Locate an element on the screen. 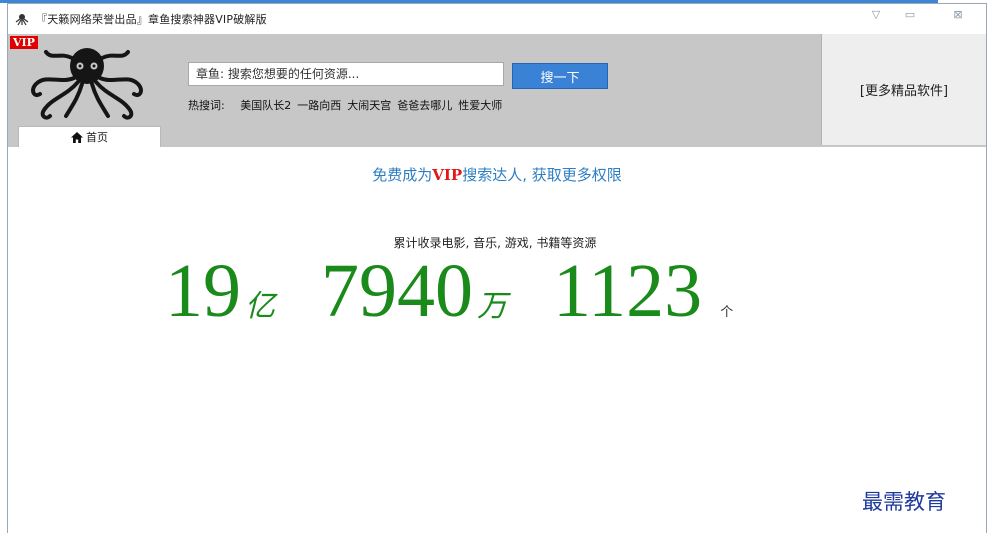  vip-promo-link: 免费成为VIP搜索达人, 获取更多权限 is located at coordinates (497, 174).